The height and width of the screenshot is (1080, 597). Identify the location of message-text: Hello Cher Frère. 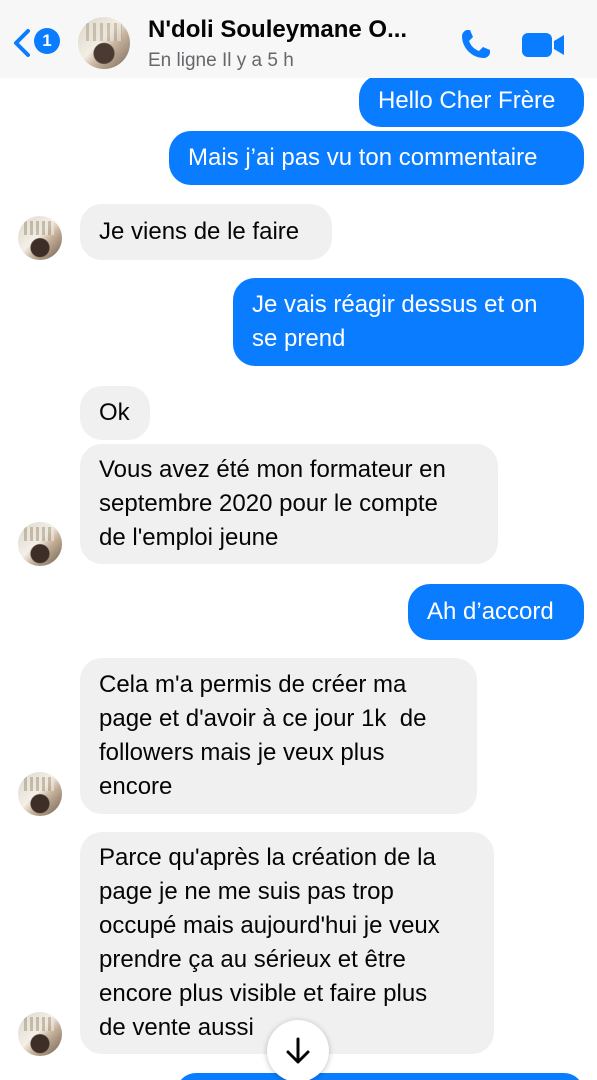
(467, 100).